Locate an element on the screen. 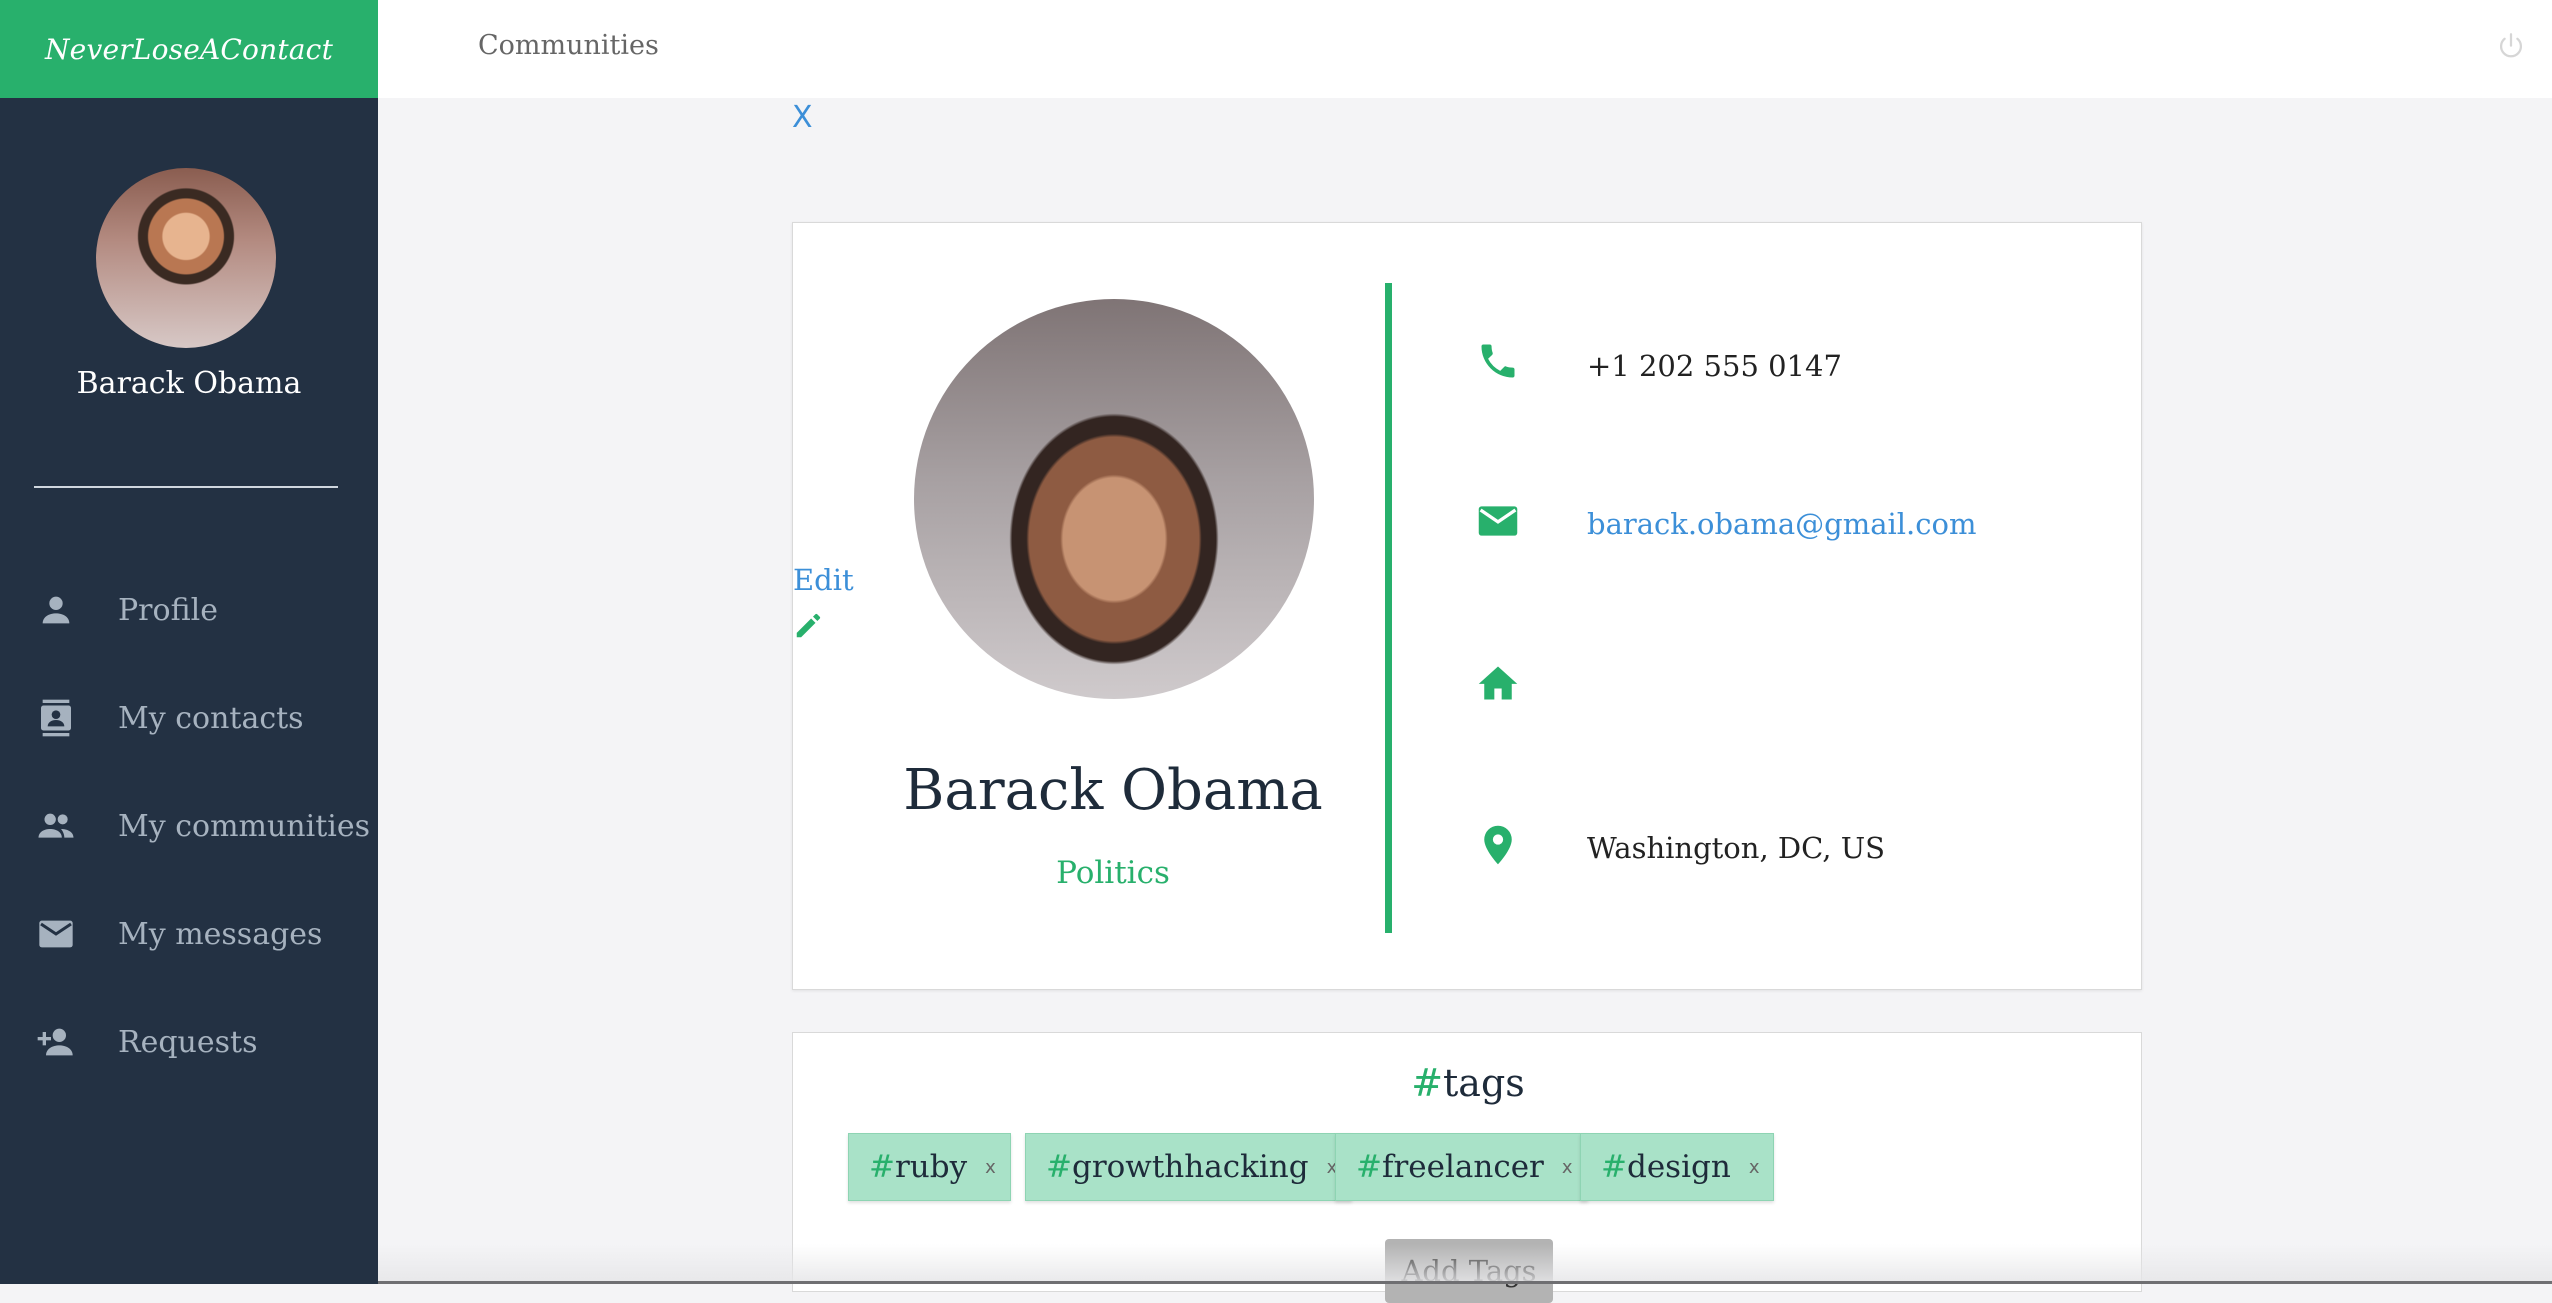  pencil-icon is located at coordinates (808, 626).